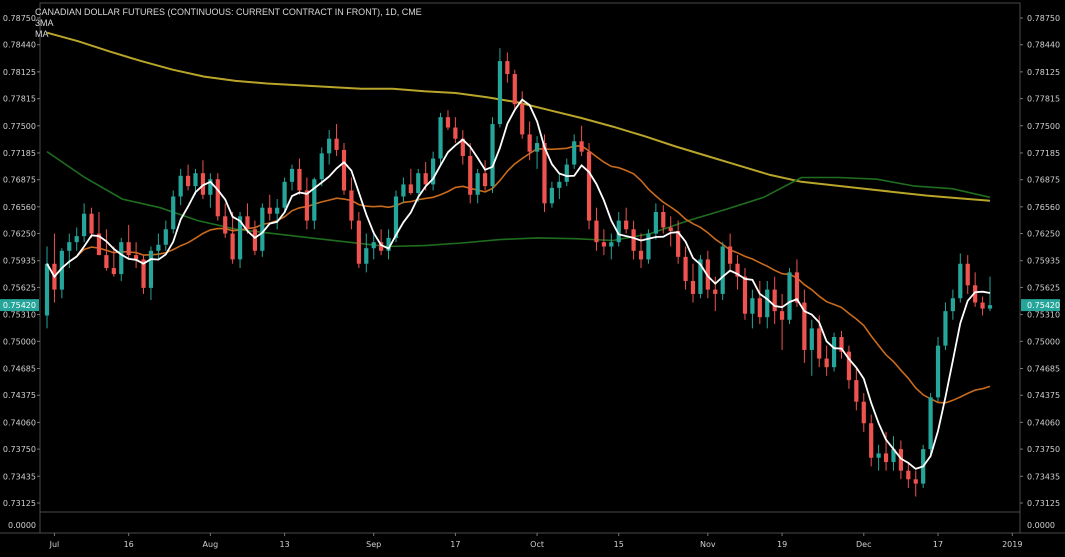  What do you see at coordinates (1043, 503) in the screenshot?
I see `y-tick-label-right: 0.73125` at bounding box center [1043, 503].